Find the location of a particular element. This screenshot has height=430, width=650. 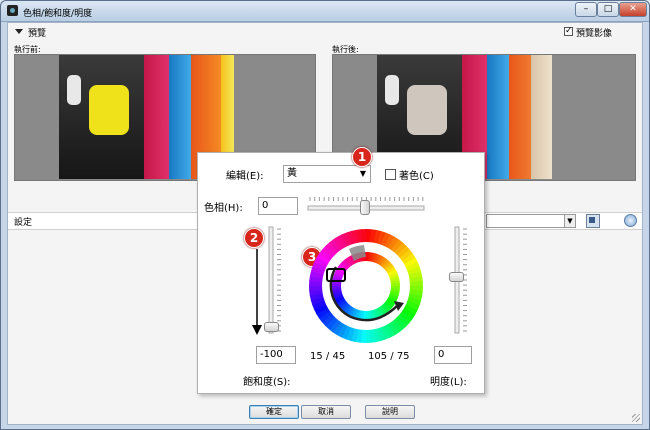

lightness-slider-thumb is located at coordinates (456, 277).